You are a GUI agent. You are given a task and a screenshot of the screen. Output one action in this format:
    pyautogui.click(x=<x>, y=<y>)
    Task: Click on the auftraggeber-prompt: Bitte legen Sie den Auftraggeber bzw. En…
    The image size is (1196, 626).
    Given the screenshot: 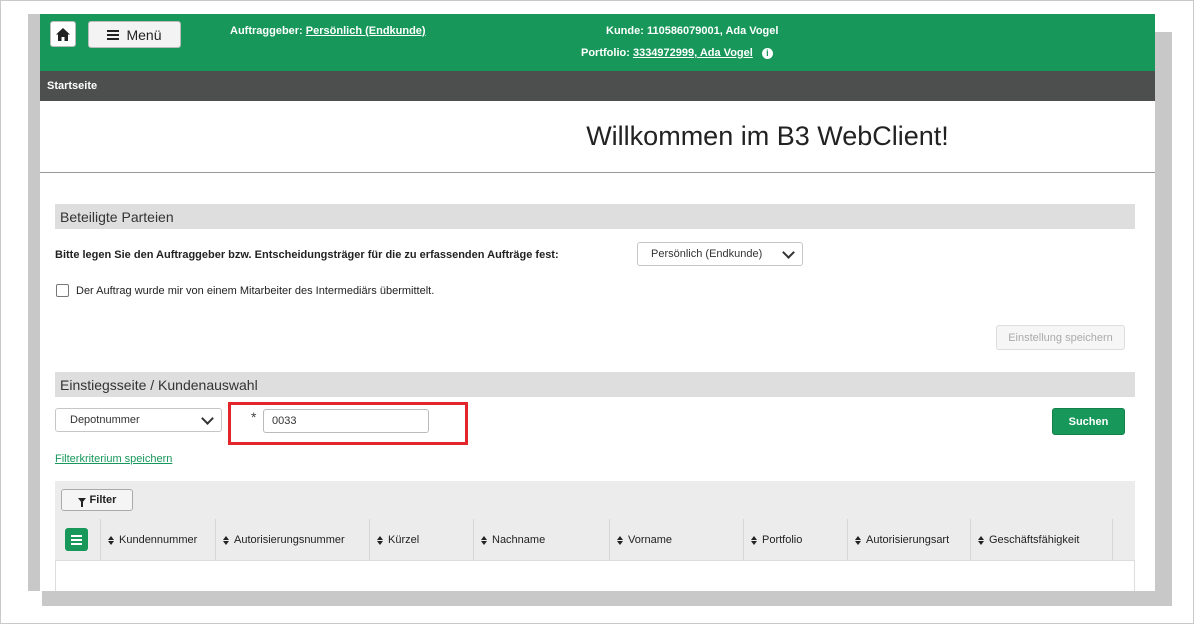 What is the action you would take?
    pyautogui.click(x=307, y=255)
    